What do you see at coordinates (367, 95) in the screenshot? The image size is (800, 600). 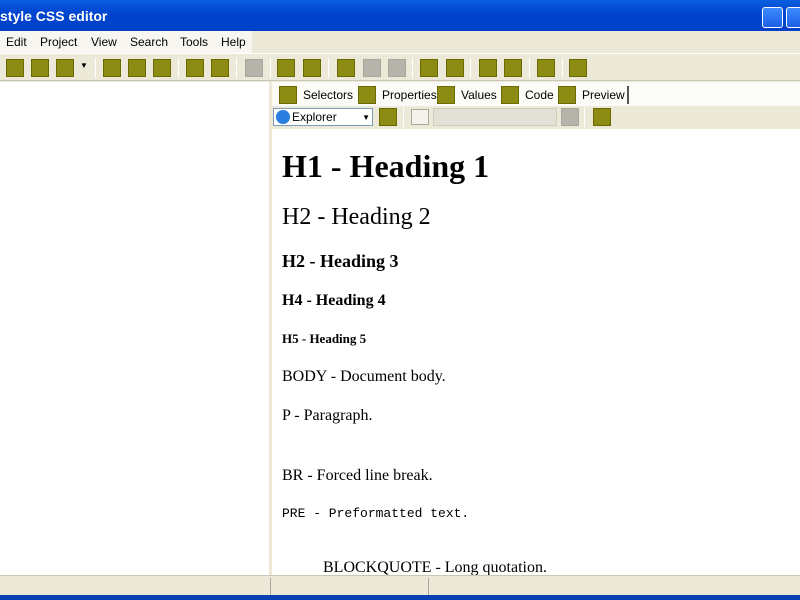 I see `properties-icon` at bounding box center [367, 95].